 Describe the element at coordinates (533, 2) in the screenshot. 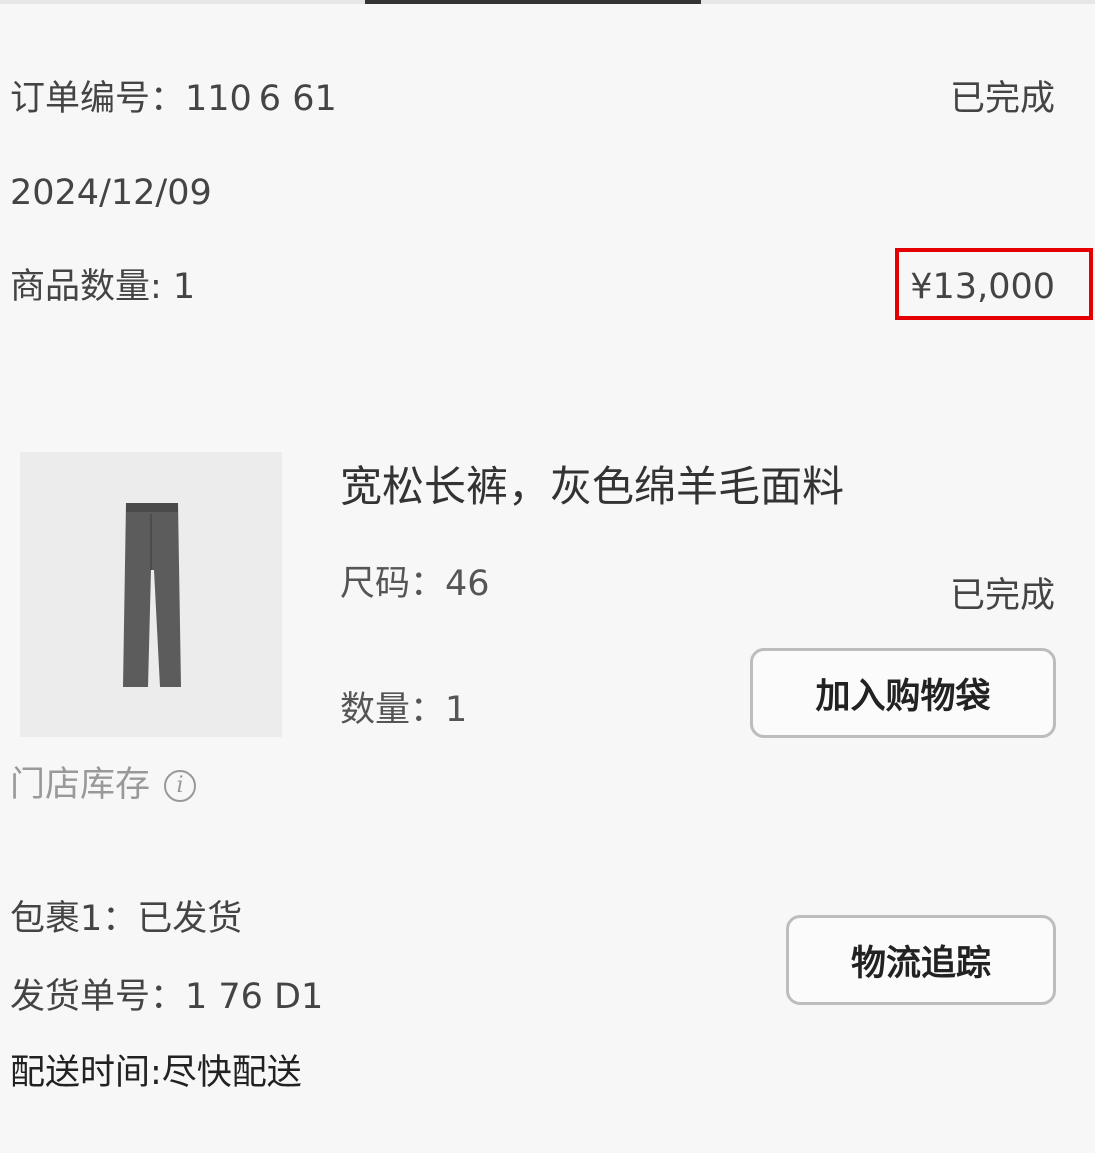

I see `active-tab-indicator` at that location.